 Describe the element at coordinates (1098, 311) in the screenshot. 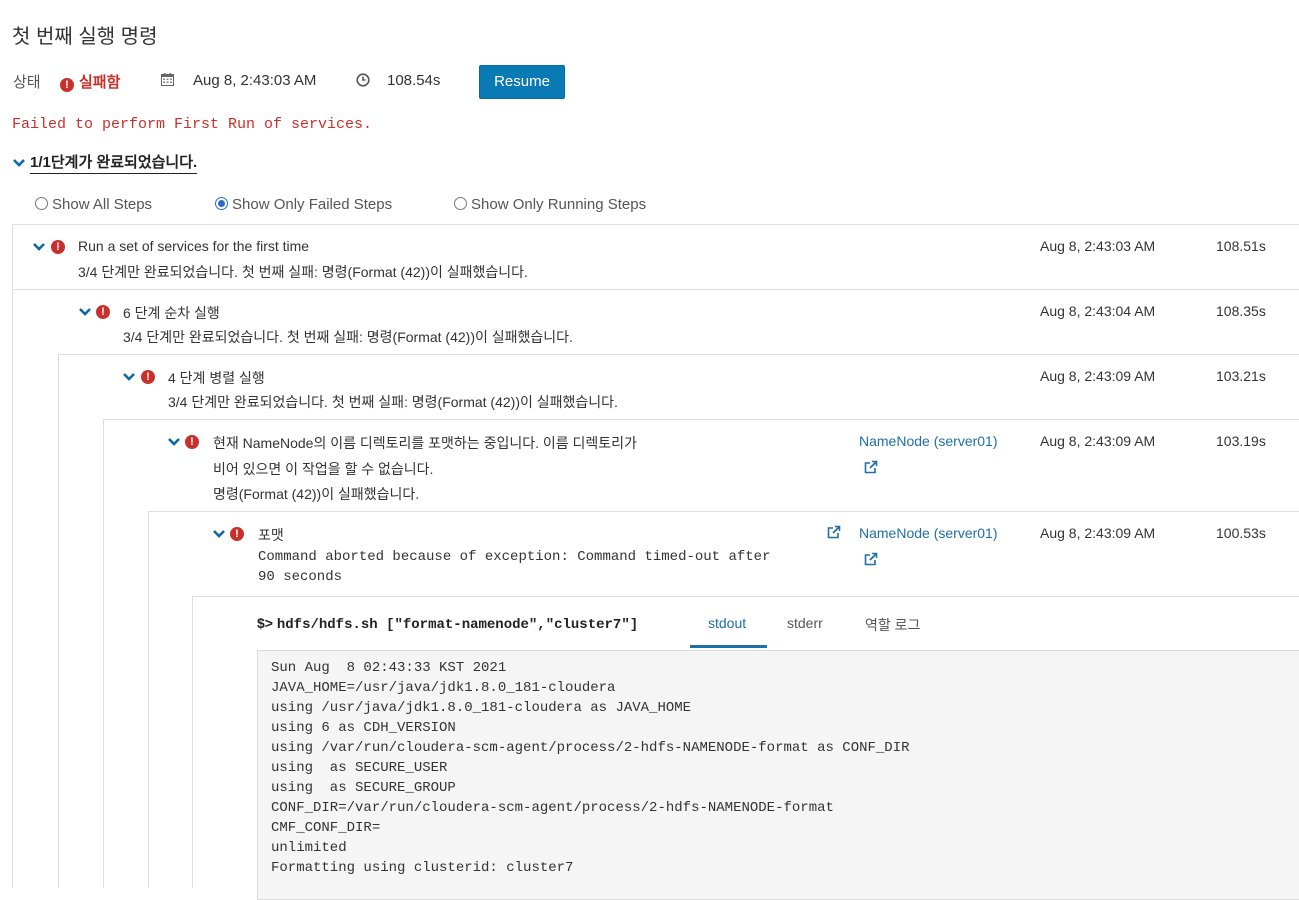

I see `step-time: Aug 8, 2:43:04 AM` at that location.